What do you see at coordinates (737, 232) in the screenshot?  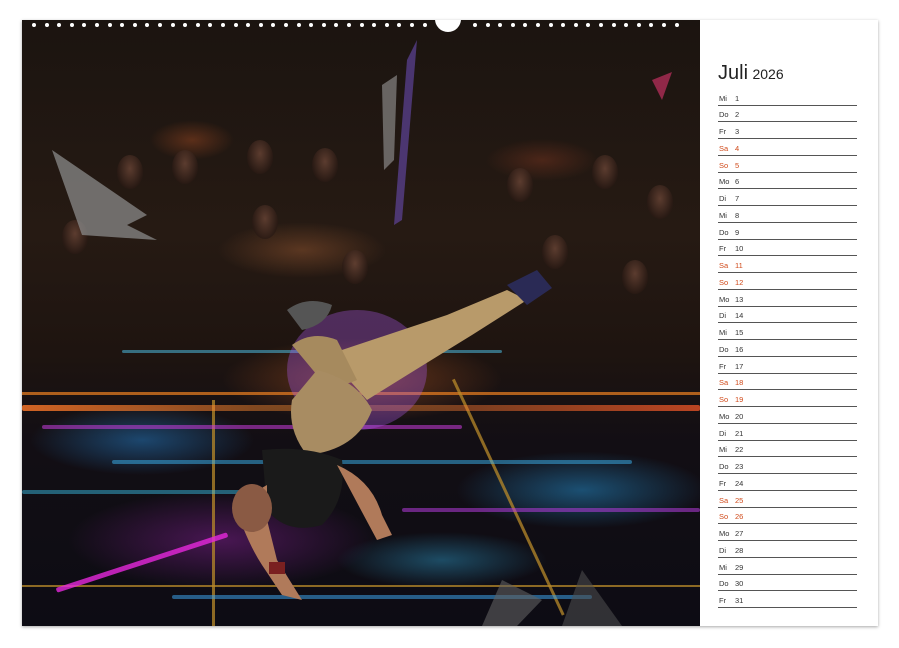 I see `day-number: 9` at bounding box center [737, 232].